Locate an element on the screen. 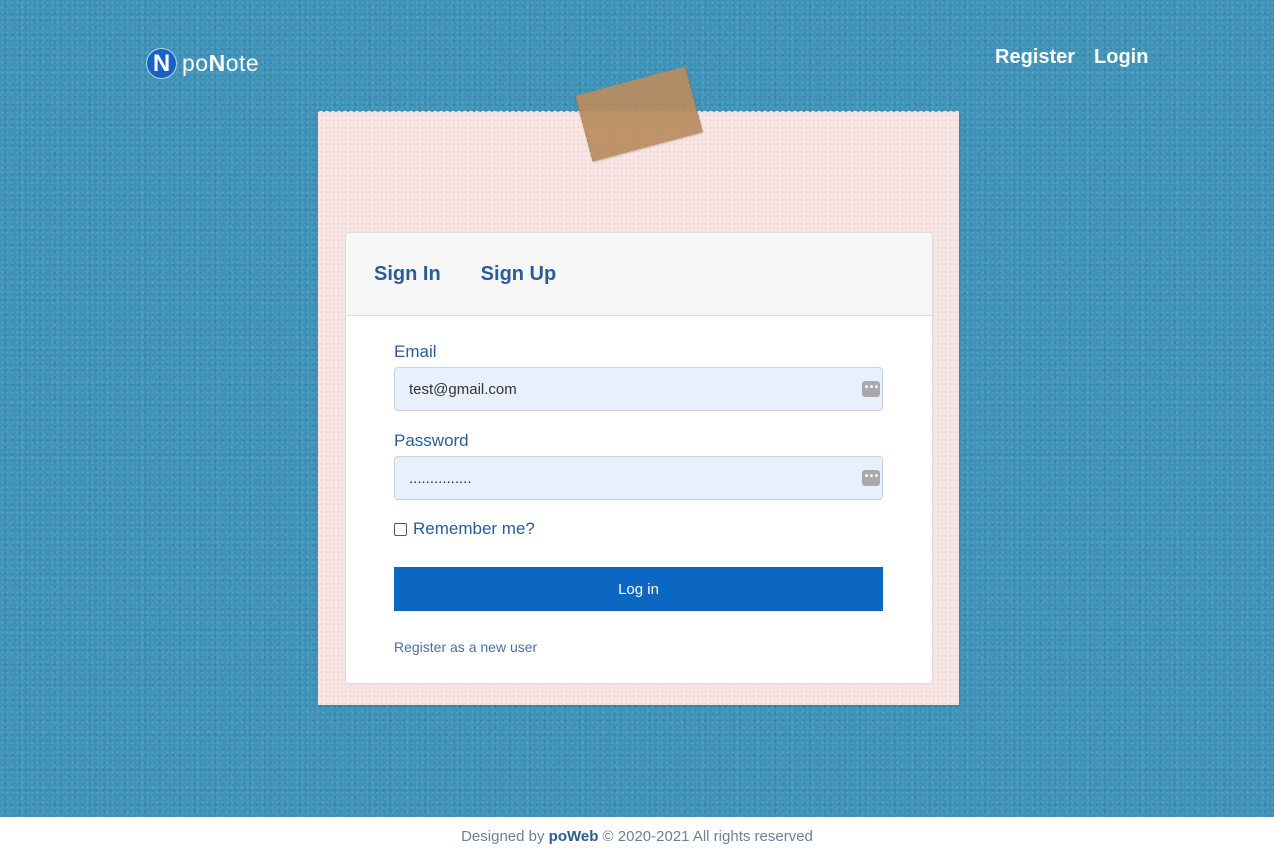  ponote-logo-icon: N is located at coordinates (161, 63).